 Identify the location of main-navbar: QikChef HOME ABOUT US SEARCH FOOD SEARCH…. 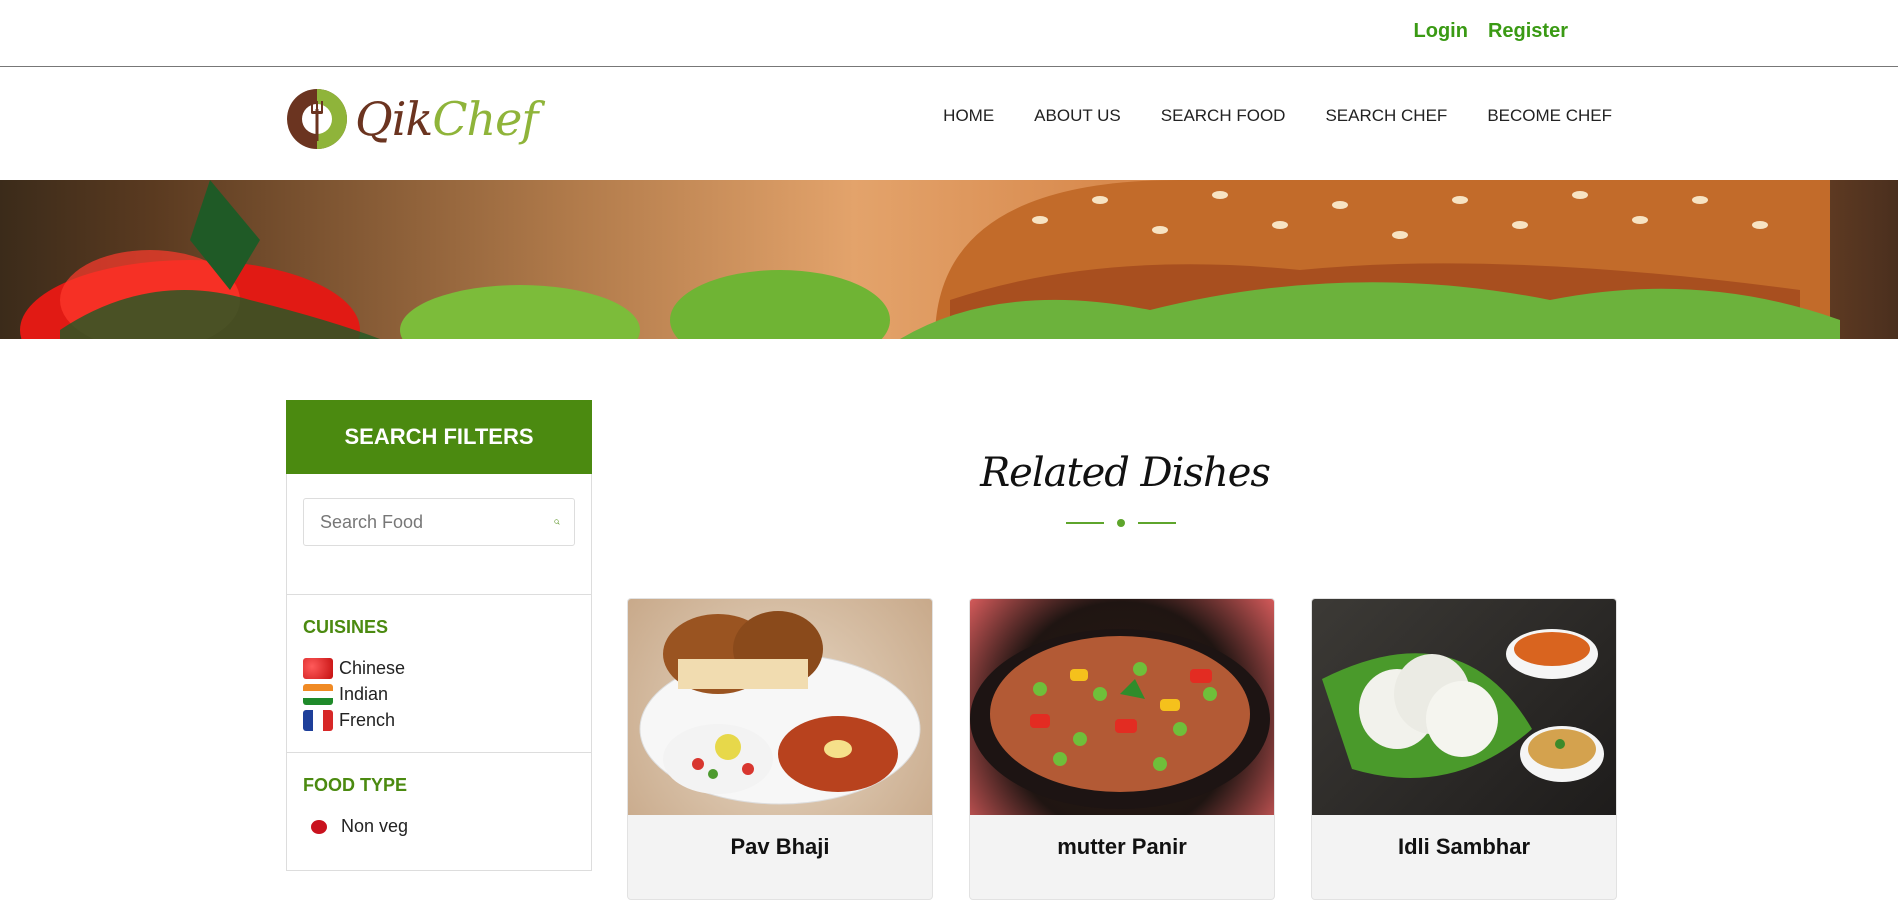
(949, 123).